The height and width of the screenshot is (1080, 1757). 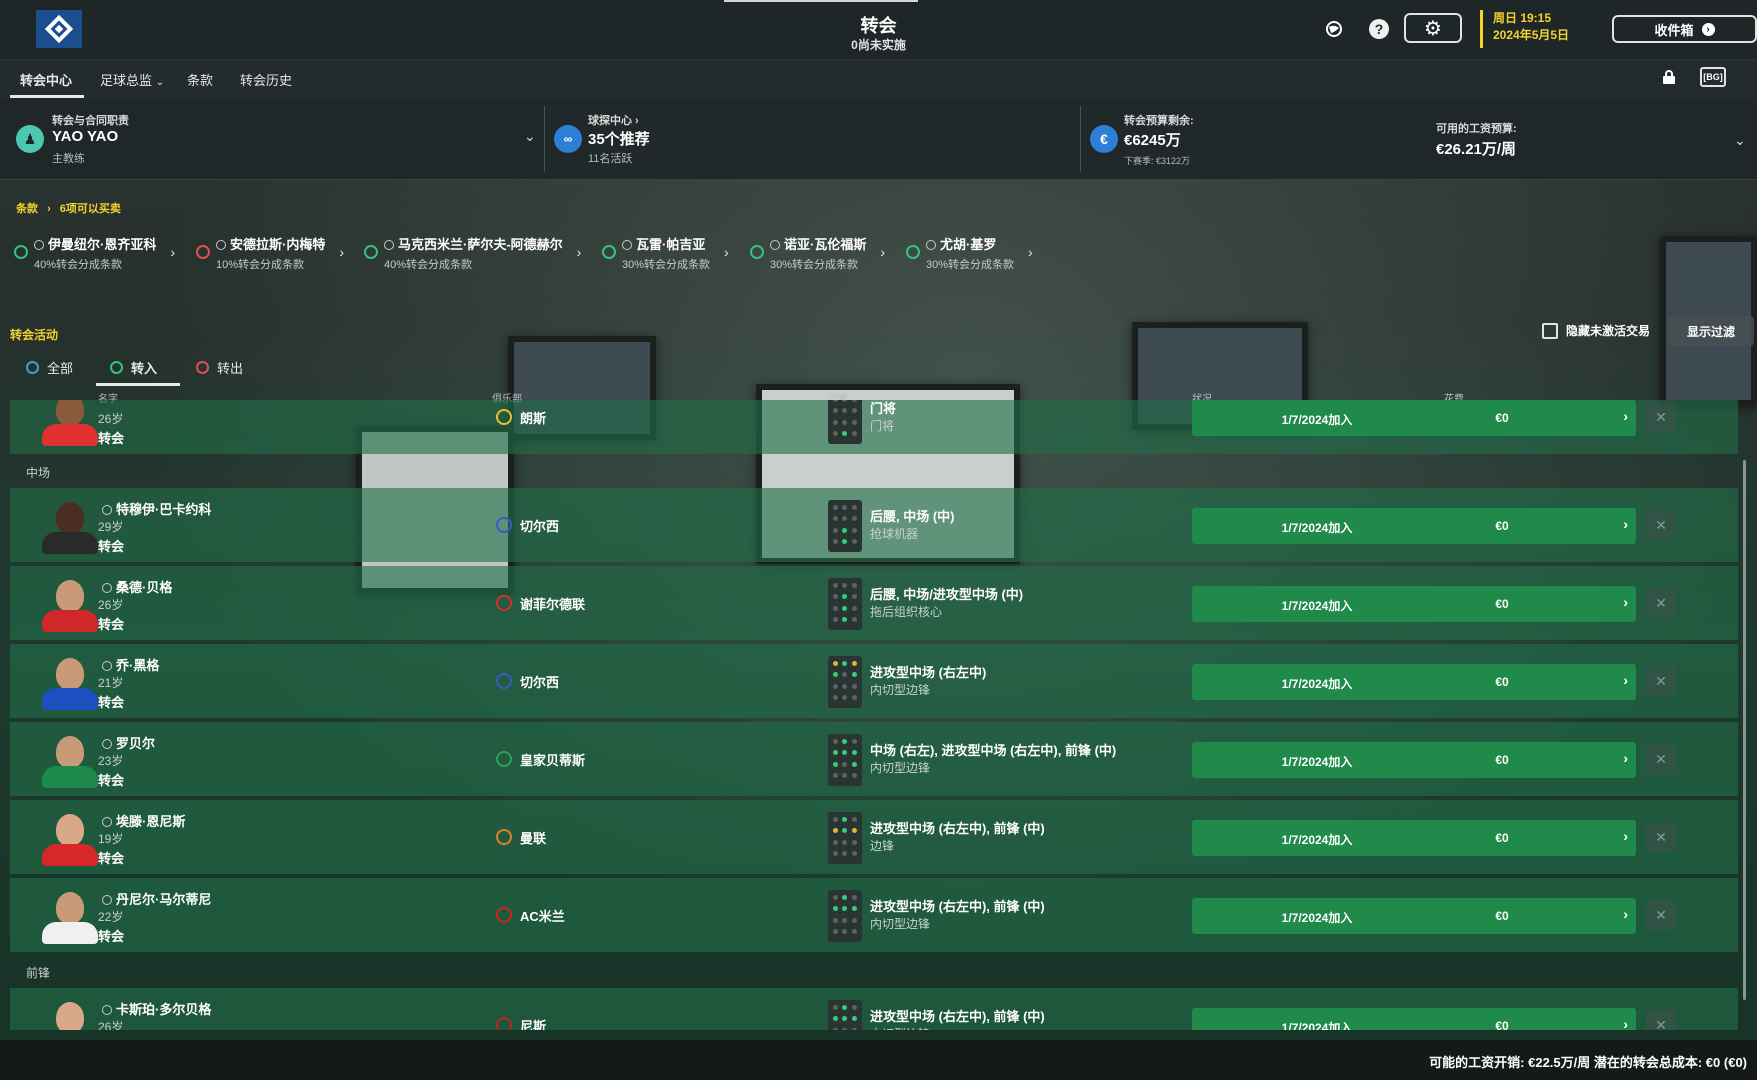 I want to click on player-age: 19岁, so click(x=111, y=839).